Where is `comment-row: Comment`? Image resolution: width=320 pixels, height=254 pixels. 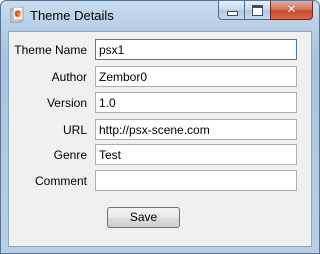
comment-row: Comment is located at coordinates (160, 180).